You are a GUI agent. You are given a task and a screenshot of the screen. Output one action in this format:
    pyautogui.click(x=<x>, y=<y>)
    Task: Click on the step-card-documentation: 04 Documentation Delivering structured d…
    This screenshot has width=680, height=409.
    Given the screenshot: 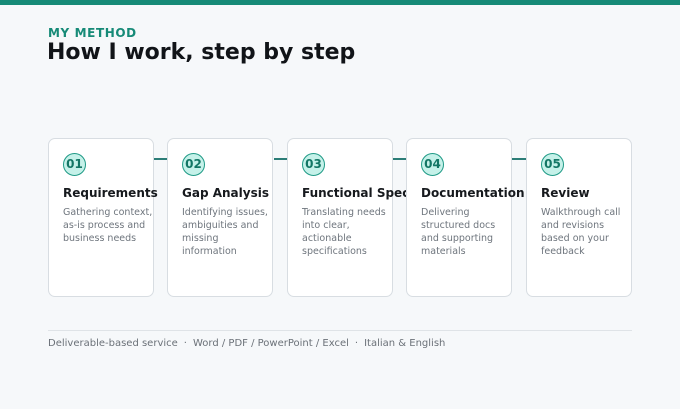 What is the action you would take?
    pyautogui.click(x=465, y=217)
    